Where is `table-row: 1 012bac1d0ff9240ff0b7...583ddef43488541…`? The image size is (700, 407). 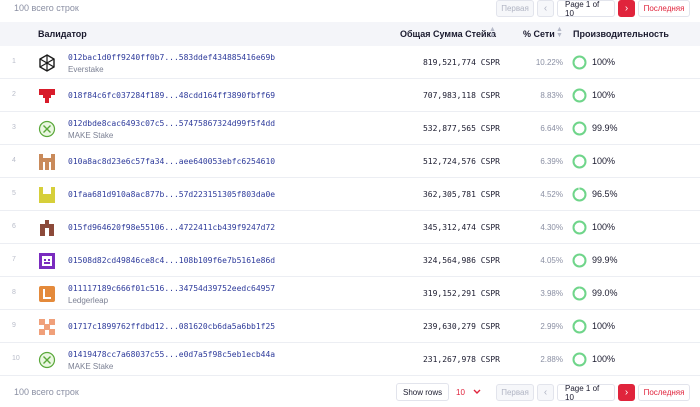
table-row: 1 012bac1d0ff9240ff0b7...583ddef43488541… is located at coordinates (350, 62).